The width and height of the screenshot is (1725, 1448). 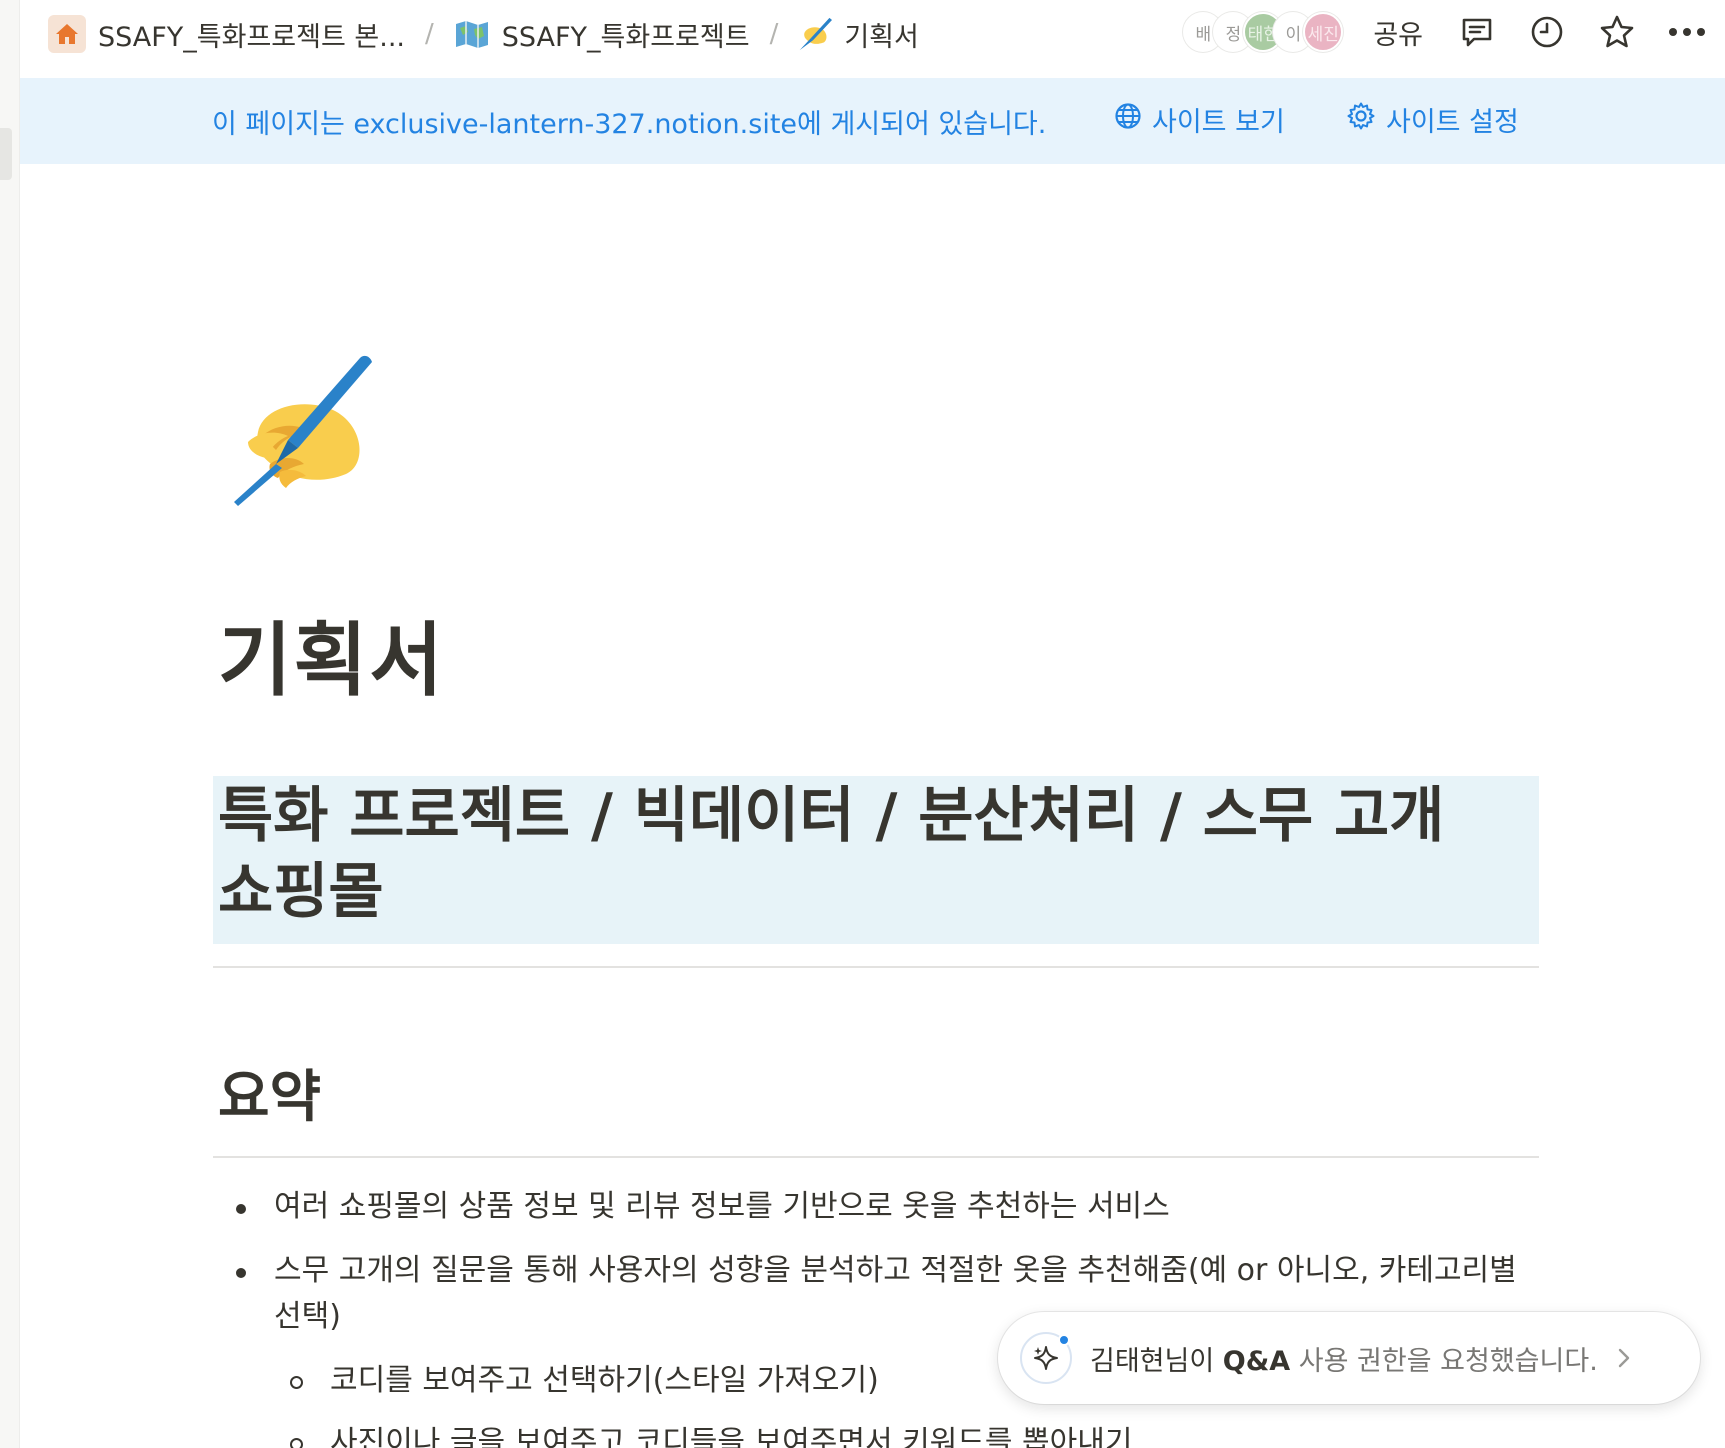 What do you see at coordinates (472, 34) in the screenshot?
I see `map-icon` at bounding box center [472, 34].